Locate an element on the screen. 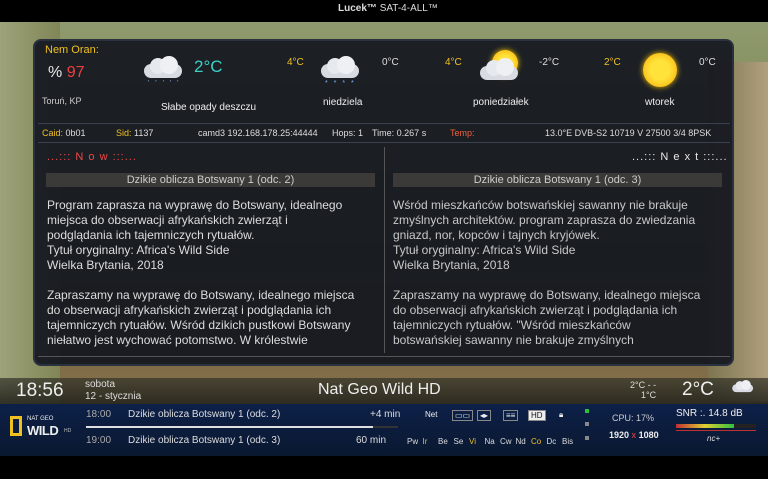 The height and width of the screenshot is (479, 768). top-bar: Lucek™ SAT-4-ALL™ is located at coordinates (384, 11).